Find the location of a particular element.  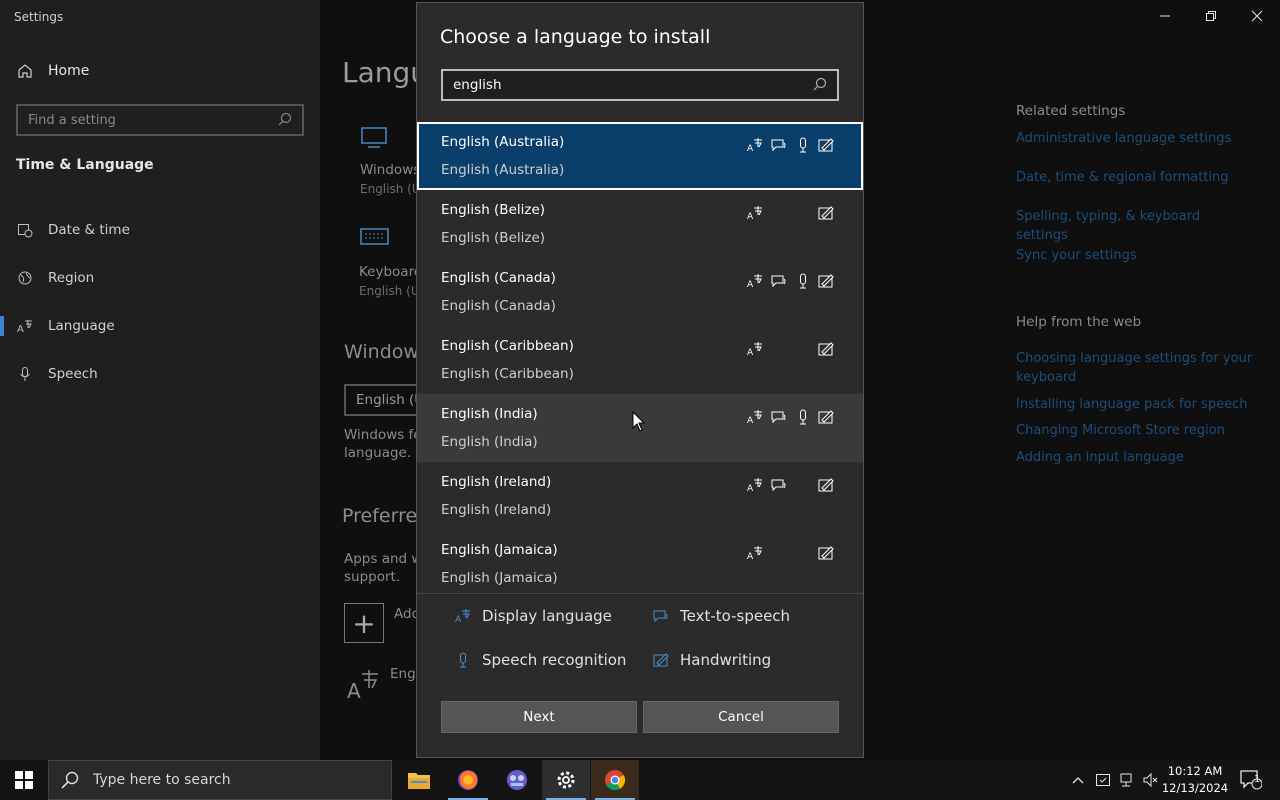

windows-logo-icon is located at coordinates (24, 780).